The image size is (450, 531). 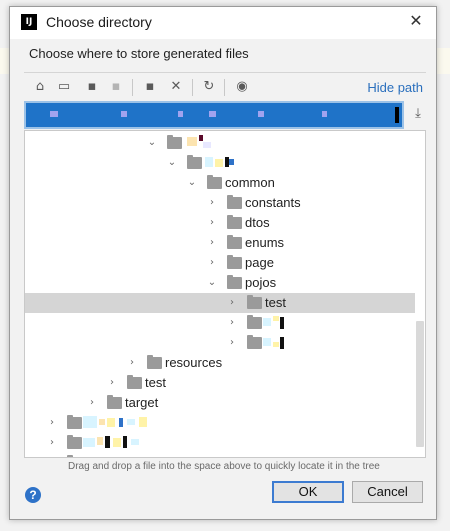 I want to click on desktop-icon: ▭, so click(x=64, y=87).